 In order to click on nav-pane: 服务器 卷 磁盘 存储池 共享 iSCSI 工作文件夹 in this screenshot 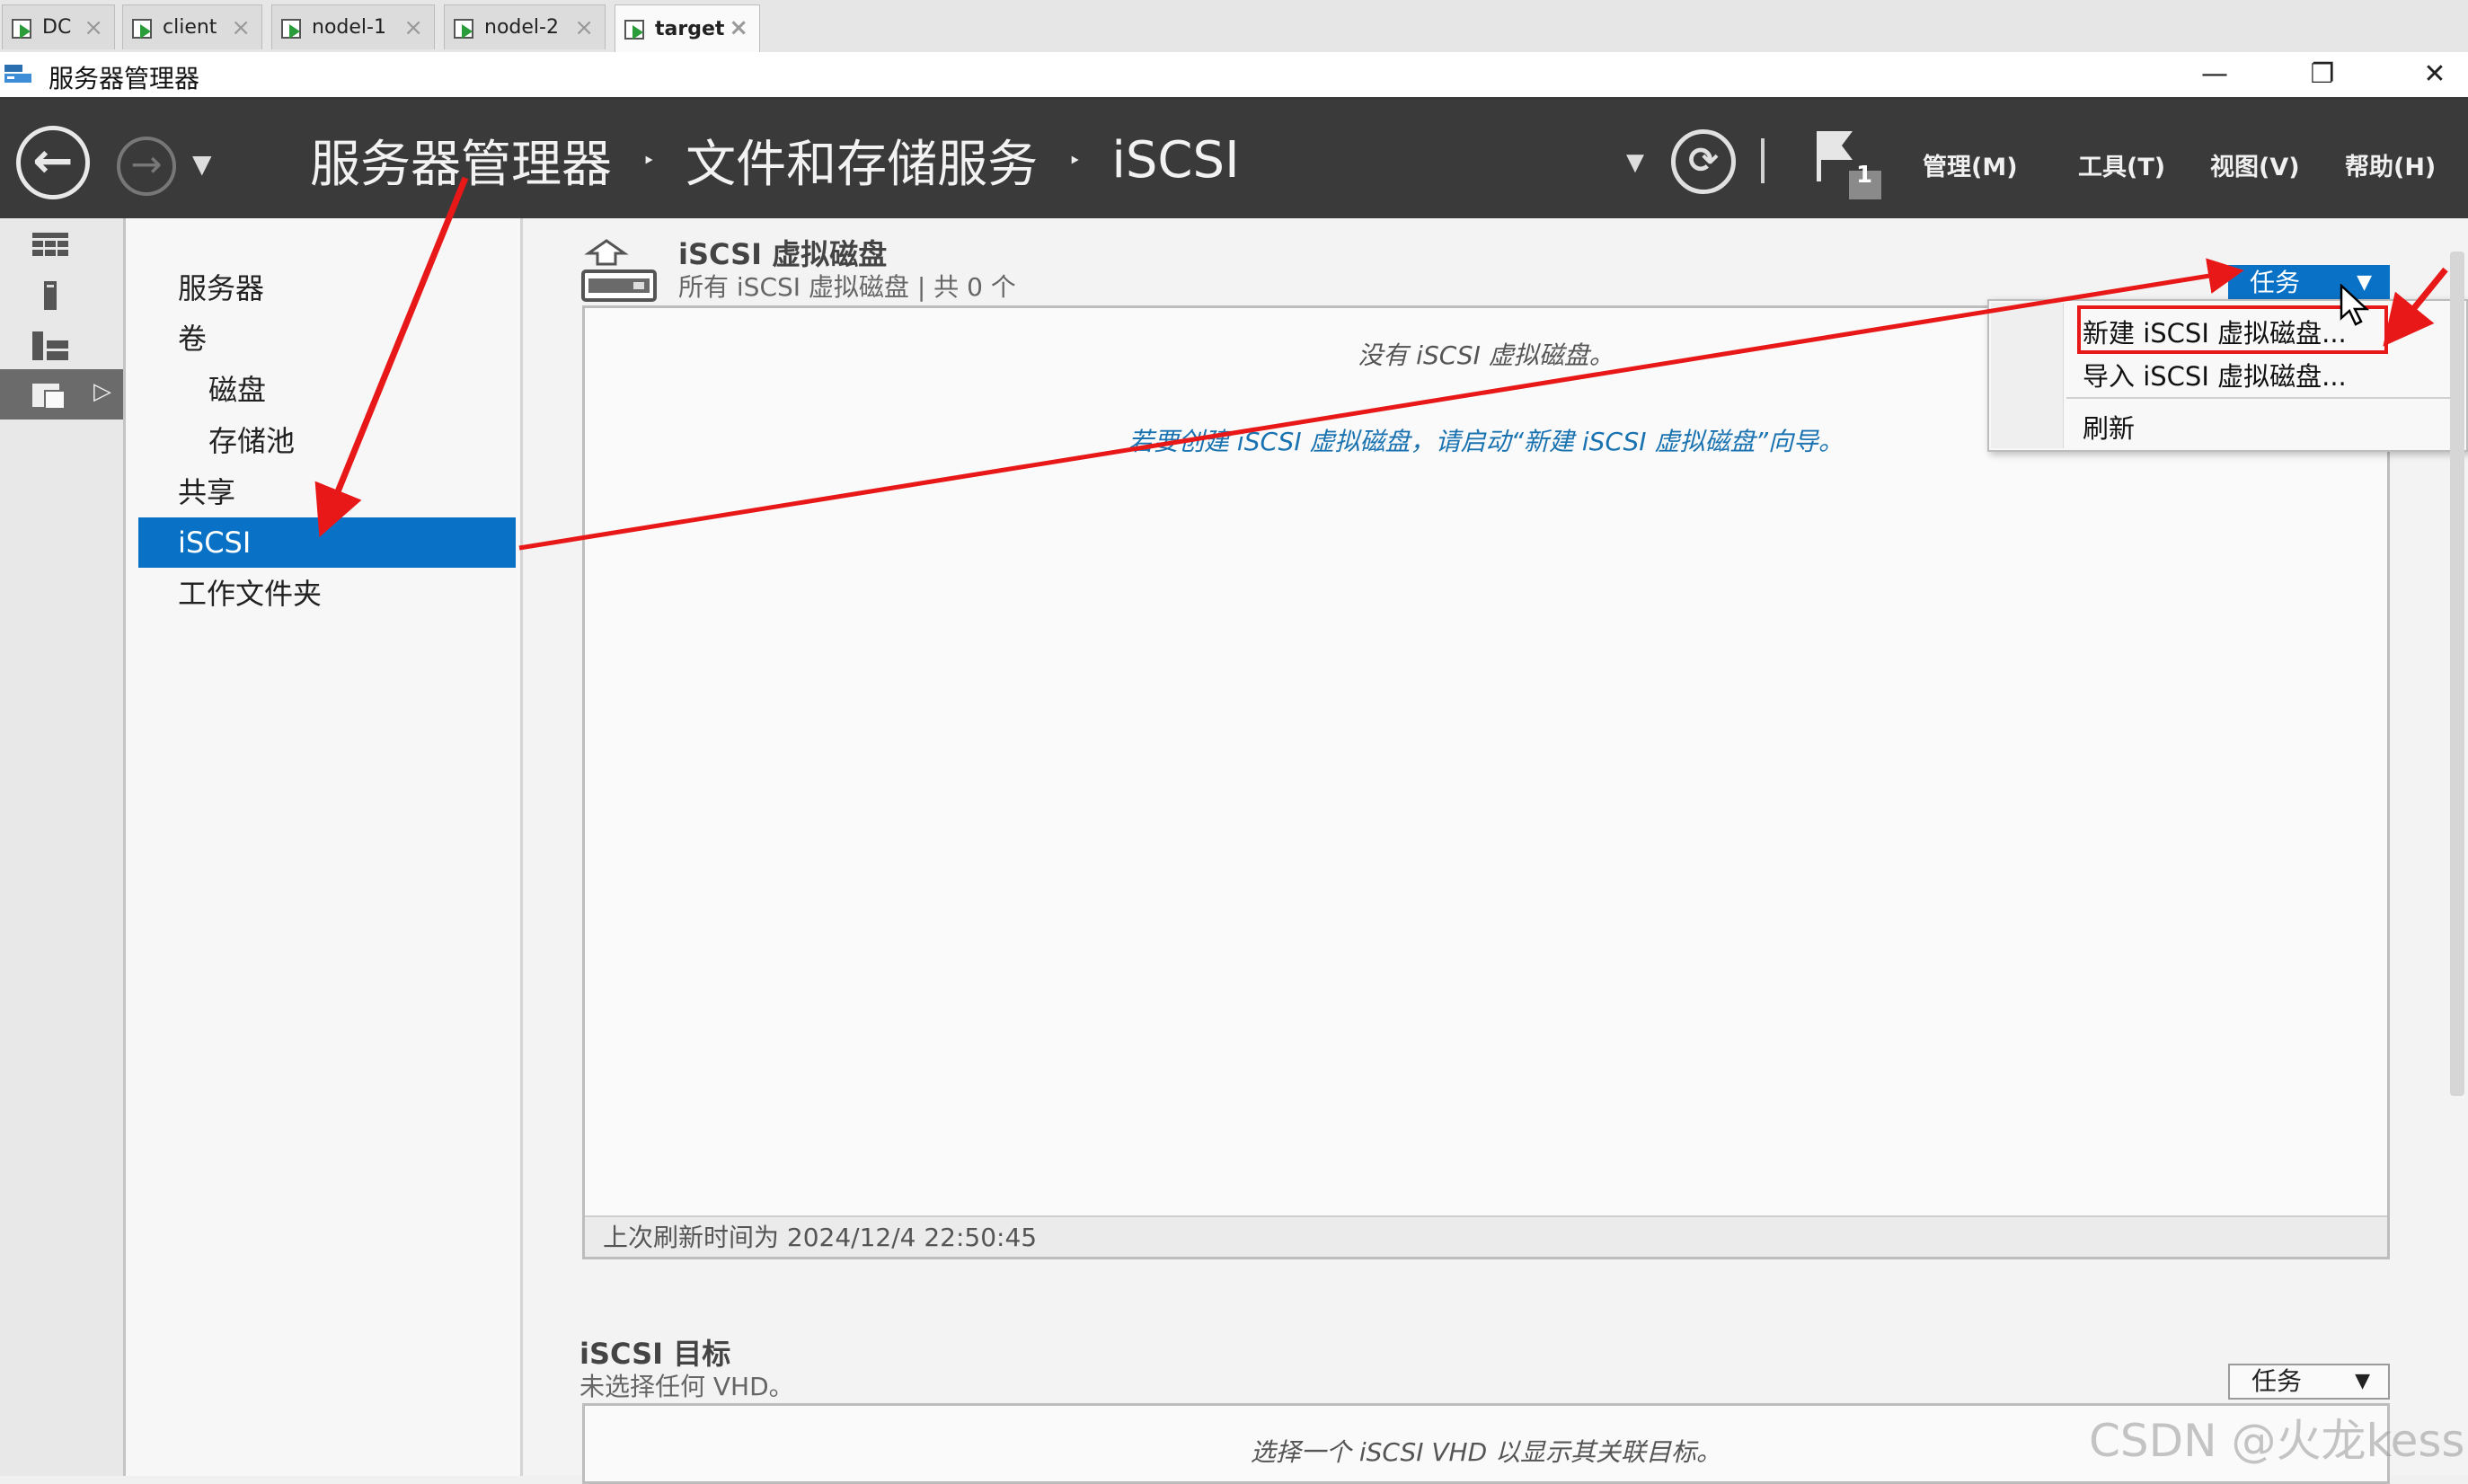, I will do `click(324, 847)`.